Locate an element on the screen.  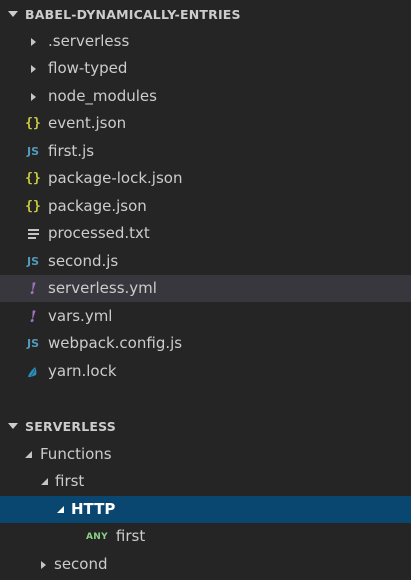
tree-item-webpack-config-js: JS webpack.config.js is located at coordinates (205, 343).